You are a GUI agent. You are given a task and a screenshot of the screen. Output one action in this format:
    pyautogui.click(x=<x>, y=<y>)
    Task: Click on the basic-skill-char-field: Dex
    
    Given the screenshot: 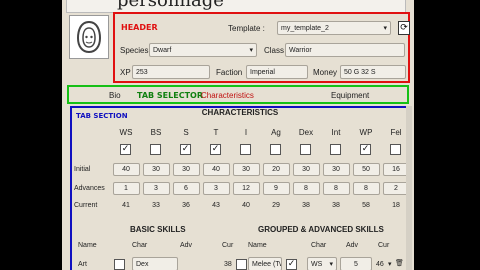 What is the action you would take?
    pyautogui.click(x=155, y=263)
    